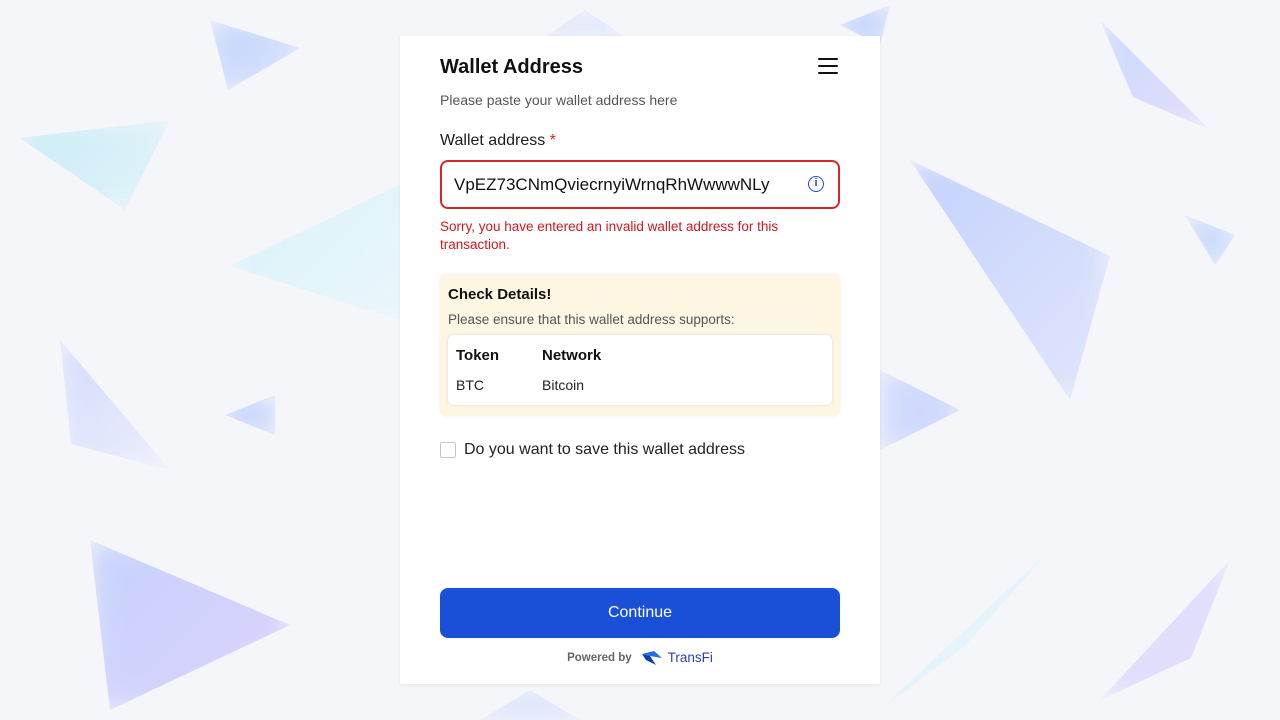  Describe the element at coordinates (640, 370) in the screenshot. I see `supported-network-table: Token Network BTC Bitcoin` at that location.